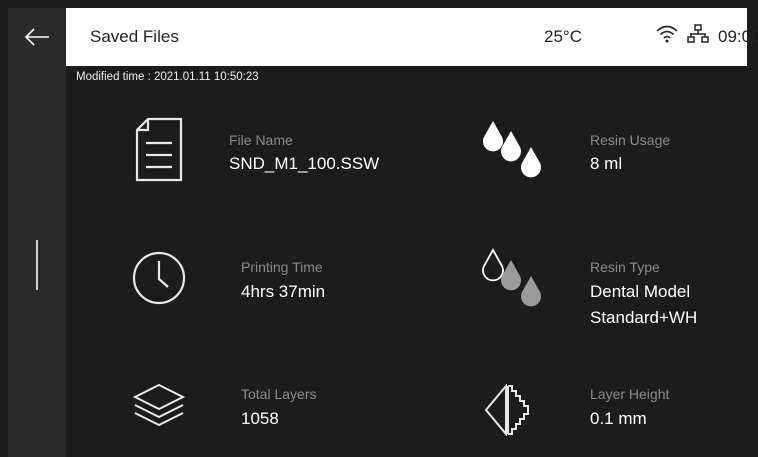 This screenshot has height=457, width=758. What do you see at coordinates (283, 291) in the screenshot?
I see `printing-time-value: 4hrs 37min` at bounding box center [283, 291].